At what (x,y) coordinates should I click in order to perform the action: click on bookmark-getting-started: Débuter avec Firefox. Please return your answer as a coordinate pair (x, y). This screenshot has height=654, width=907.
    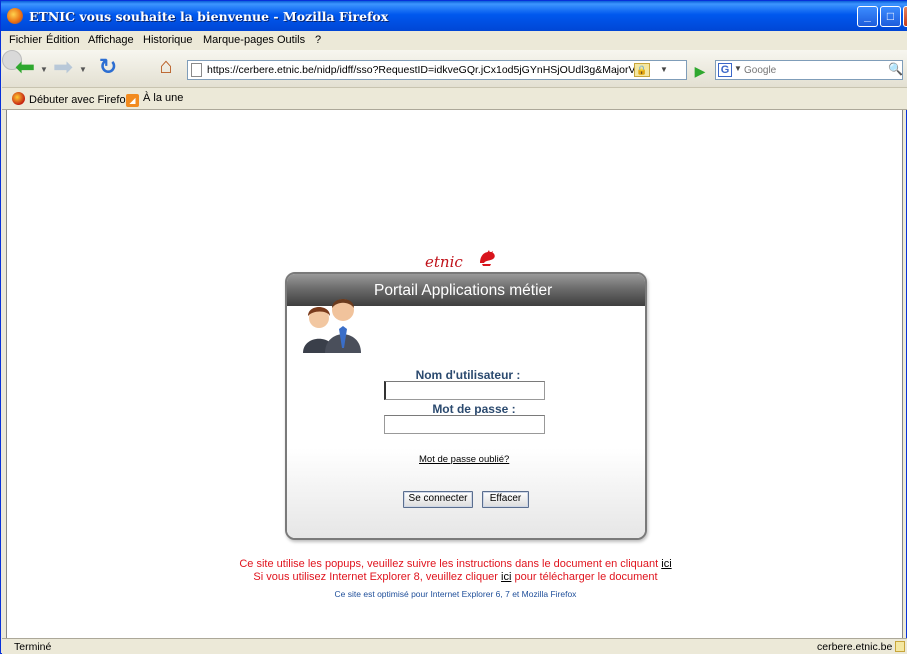
    Looking at the image, I should click on (71, 99).